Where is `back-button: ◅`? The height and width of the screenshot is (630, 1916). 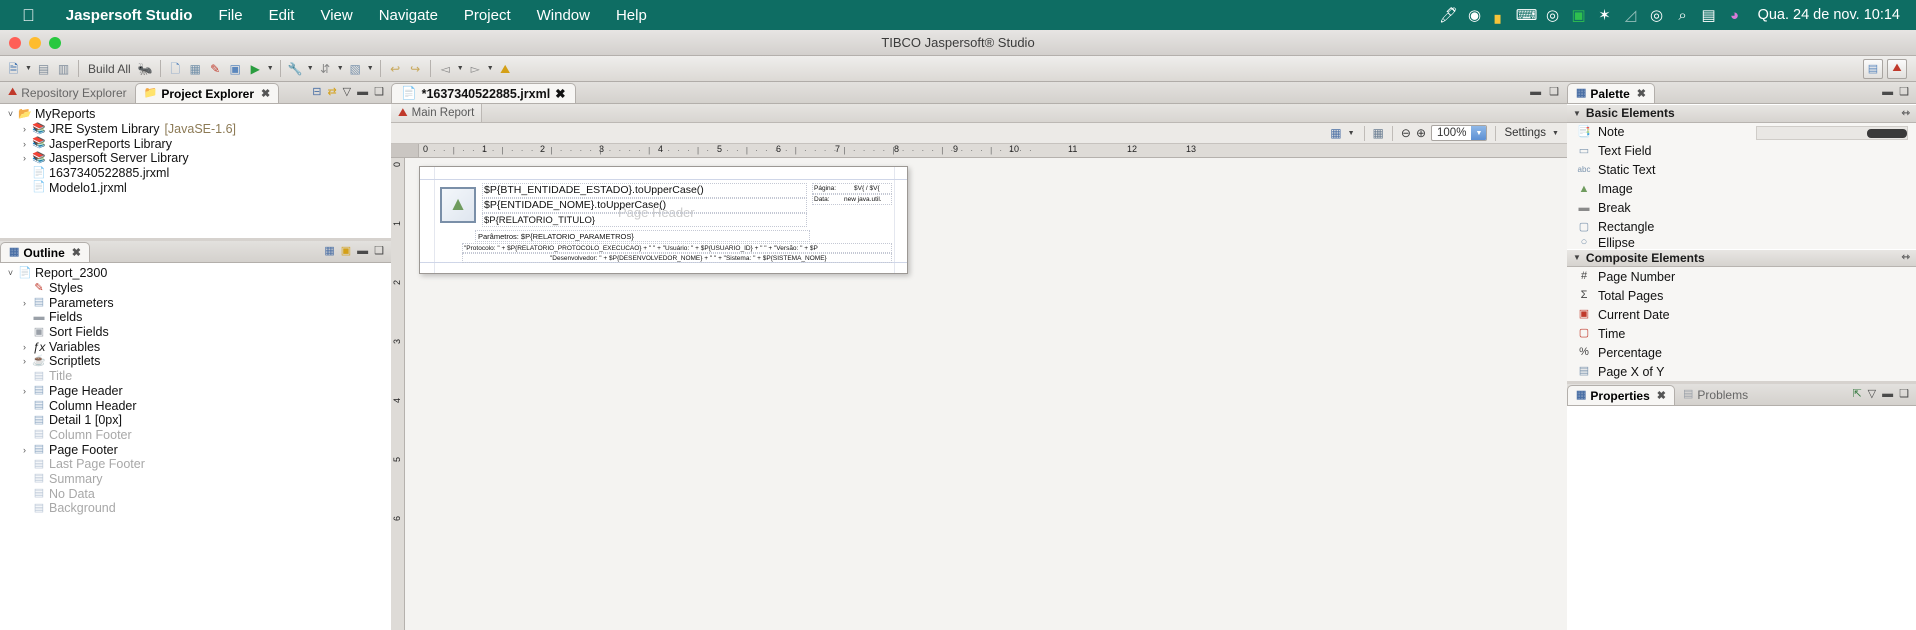
back-button: ◅ is located at coordinates (445, 69).